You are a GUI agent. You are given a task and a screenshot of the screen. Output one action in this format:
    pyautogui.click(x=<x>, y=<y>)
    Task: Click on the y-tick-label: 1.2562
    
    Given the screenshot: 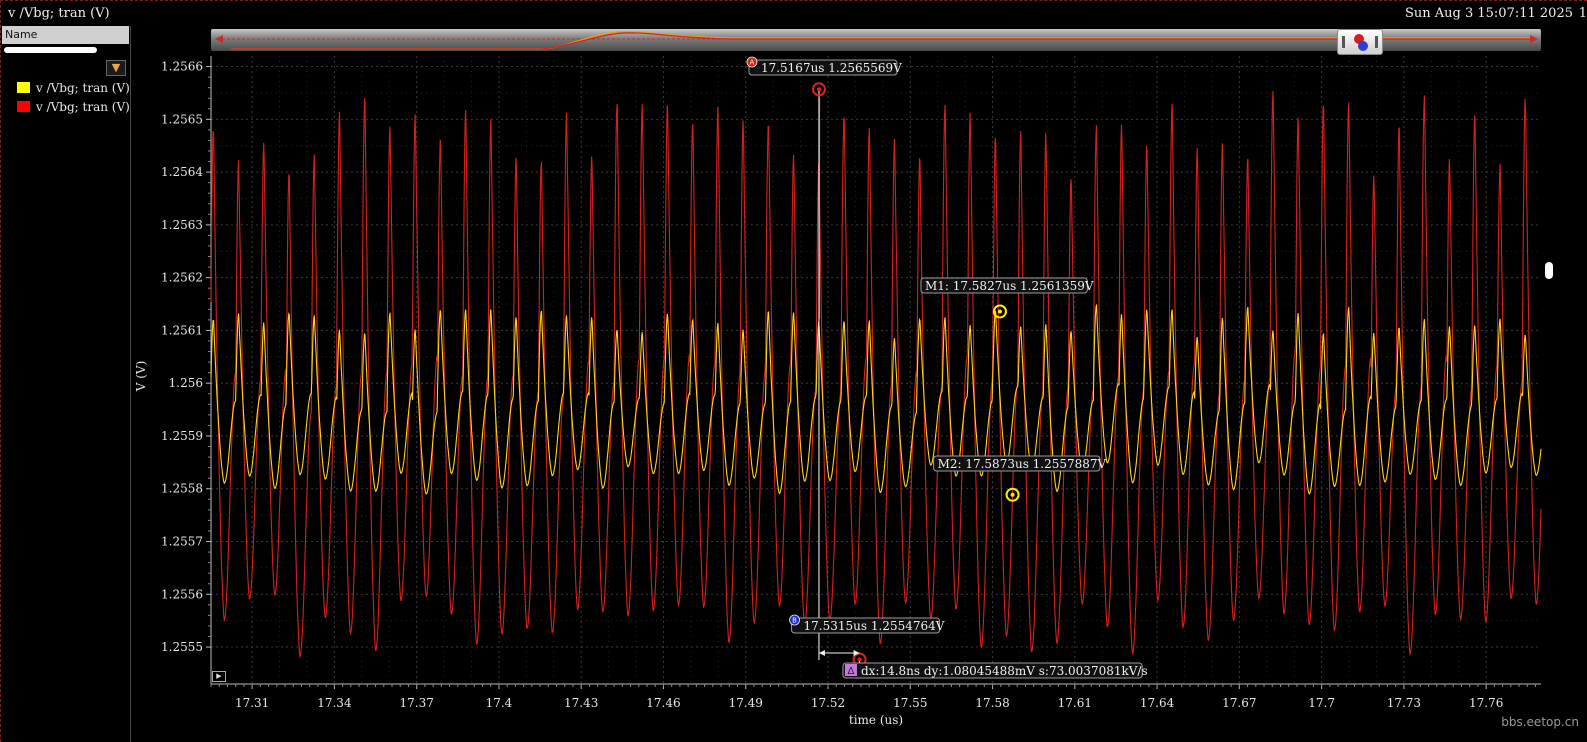 What is the action you would take?
    pyautogui.click(x=182, y=278)
    